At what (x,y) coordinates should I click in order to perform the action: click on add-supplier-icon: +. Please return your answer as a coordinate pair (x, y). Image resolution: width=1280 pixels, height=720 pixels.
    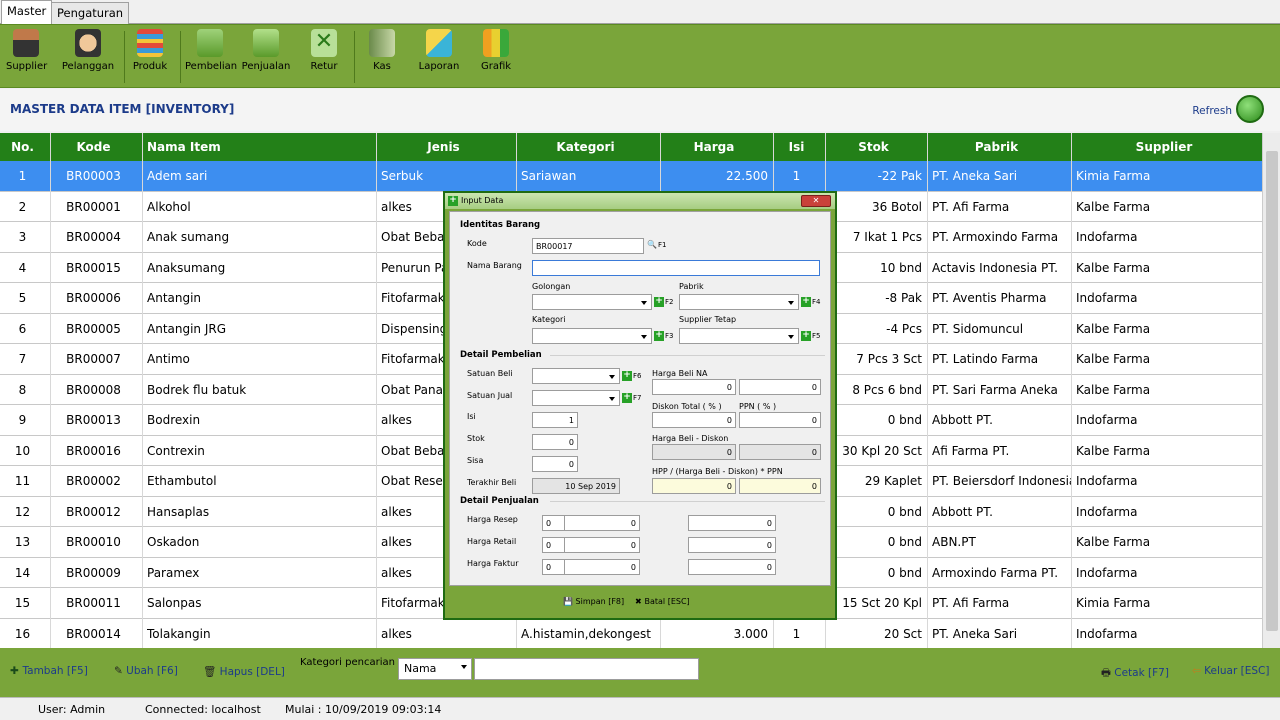
    Looking at the image, I should click on (806, 336).